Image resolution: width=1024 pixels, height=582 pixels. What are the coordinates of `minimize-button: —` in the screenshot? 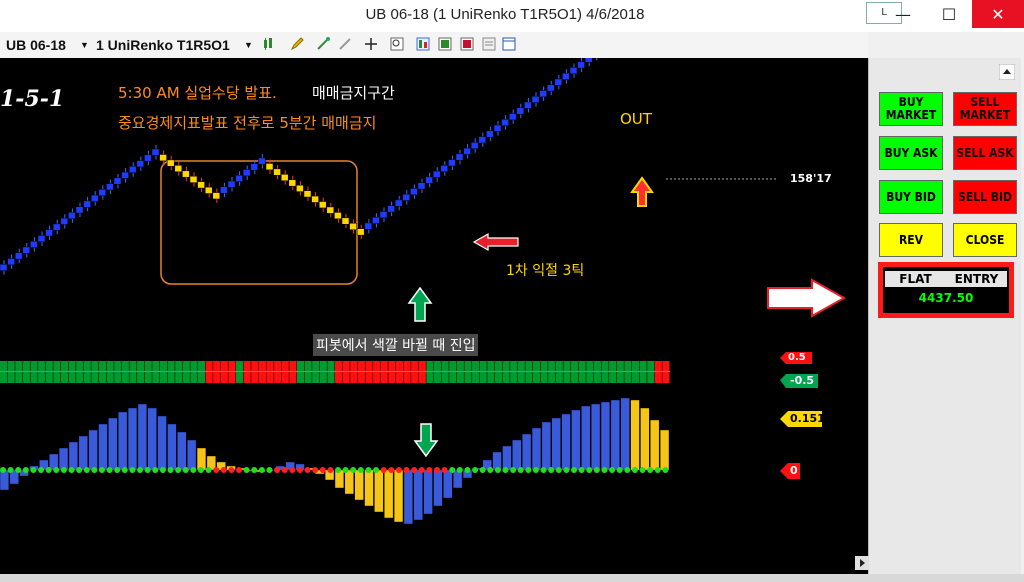 It's located at (903, 14).